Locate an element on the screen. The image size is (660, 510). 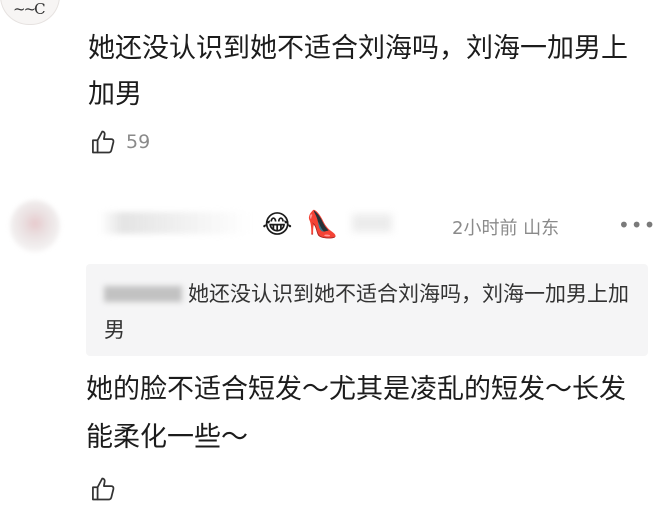
avatar is located at coordinates (35, 226).